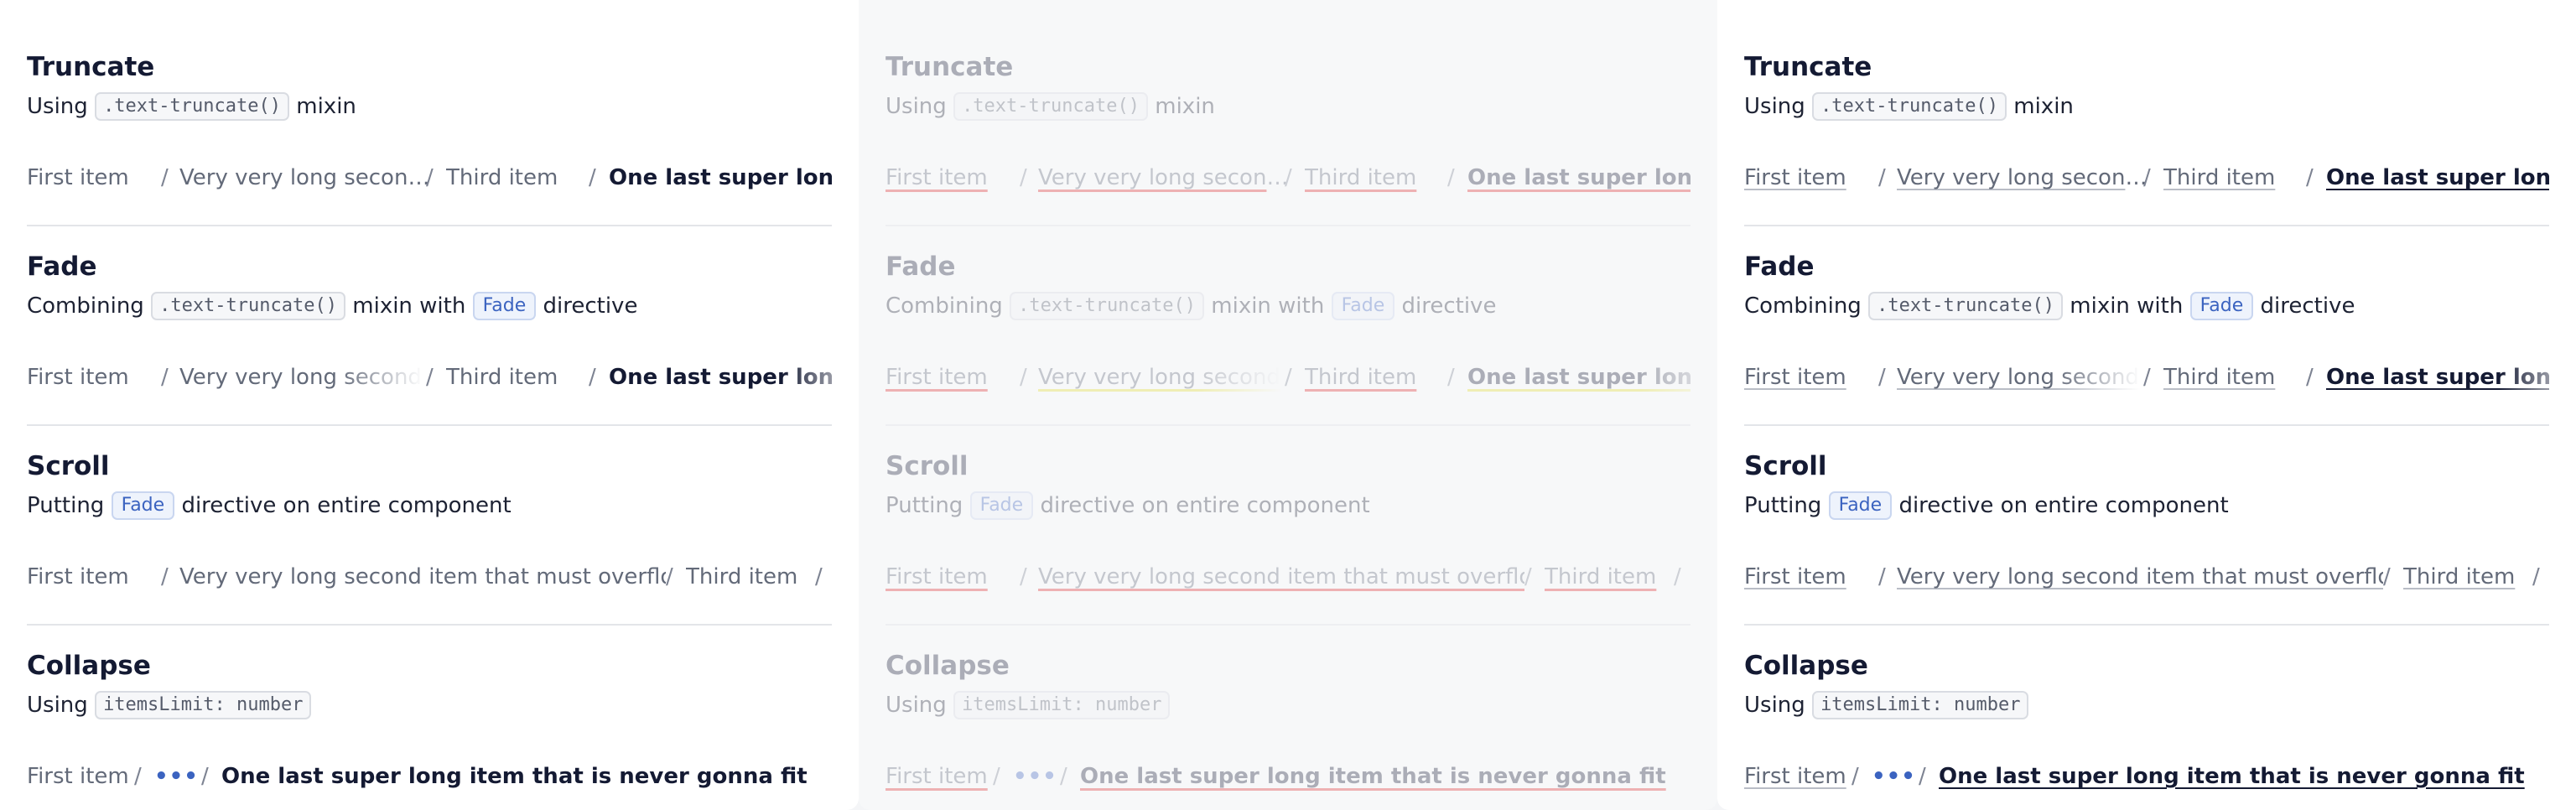 This screenshot has height=810, width=2576. What do you see at coordinates (1062, 705) in the screenshot?
I see `code-chip: itemsLimit: number` at bounding box center [1062, 705].